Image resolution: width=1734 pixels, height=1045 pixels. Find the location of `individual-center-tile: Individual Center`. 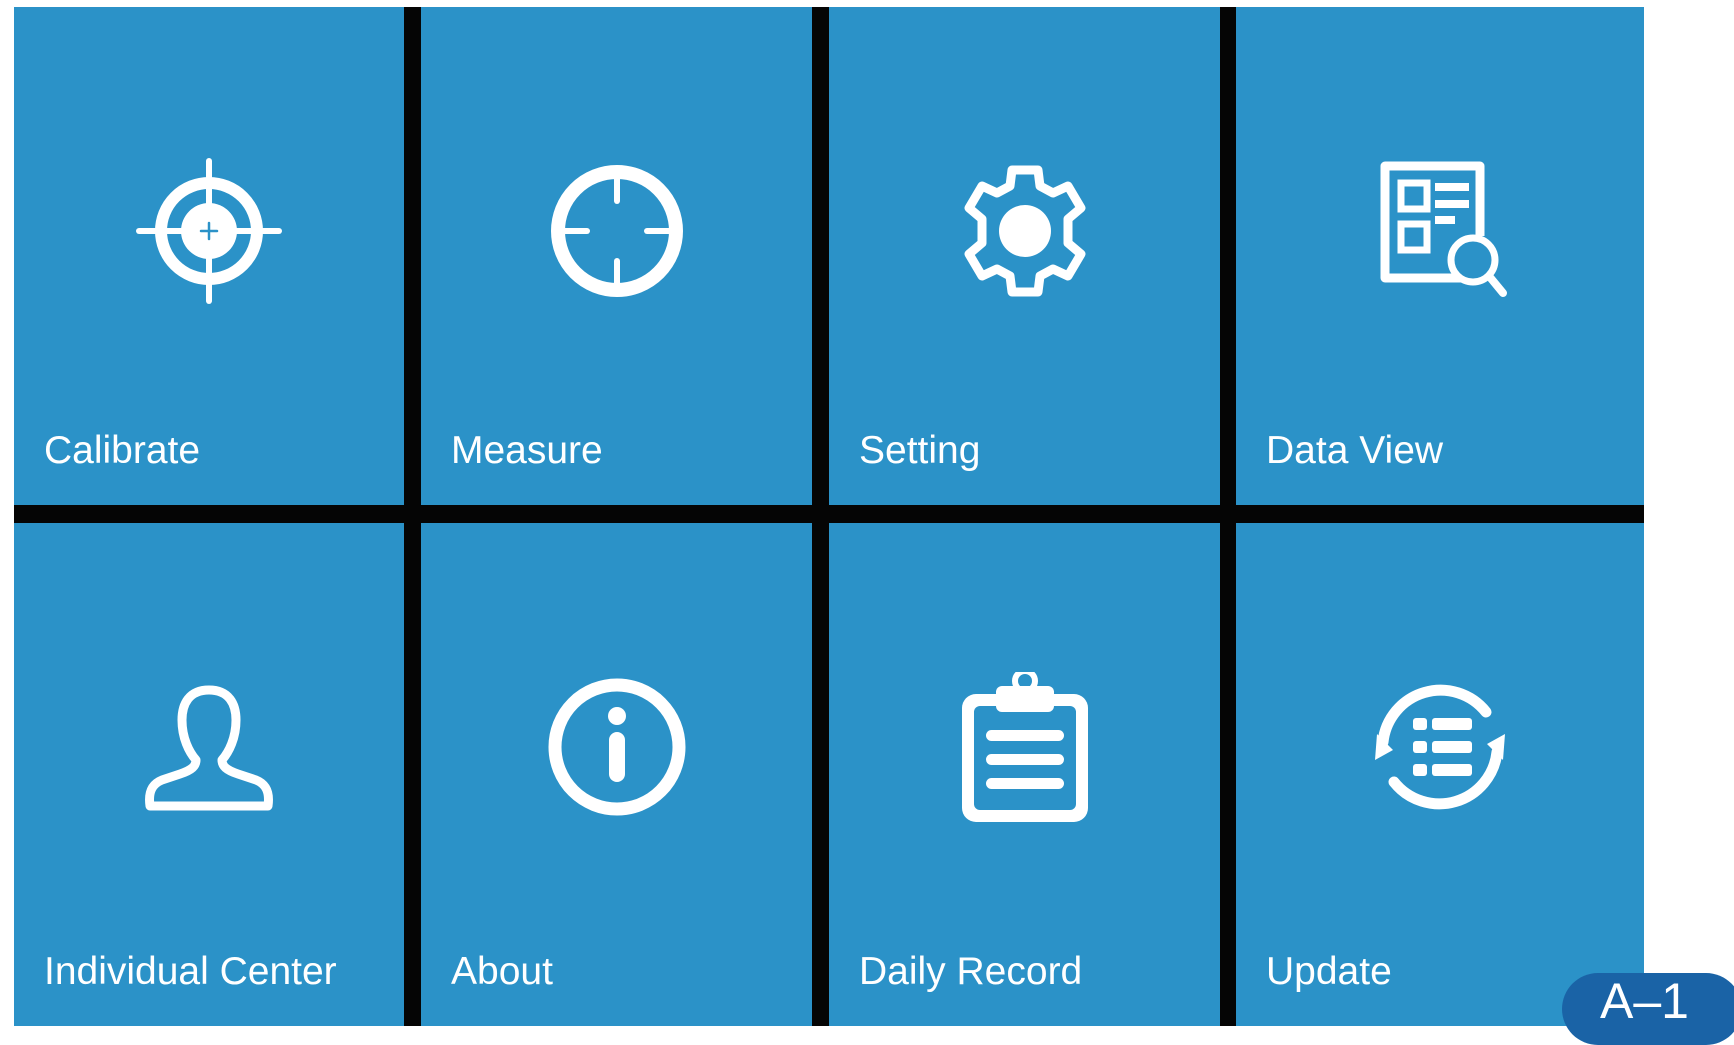

individual-center-tile: Individual Center is located at coordinates (209, 774).